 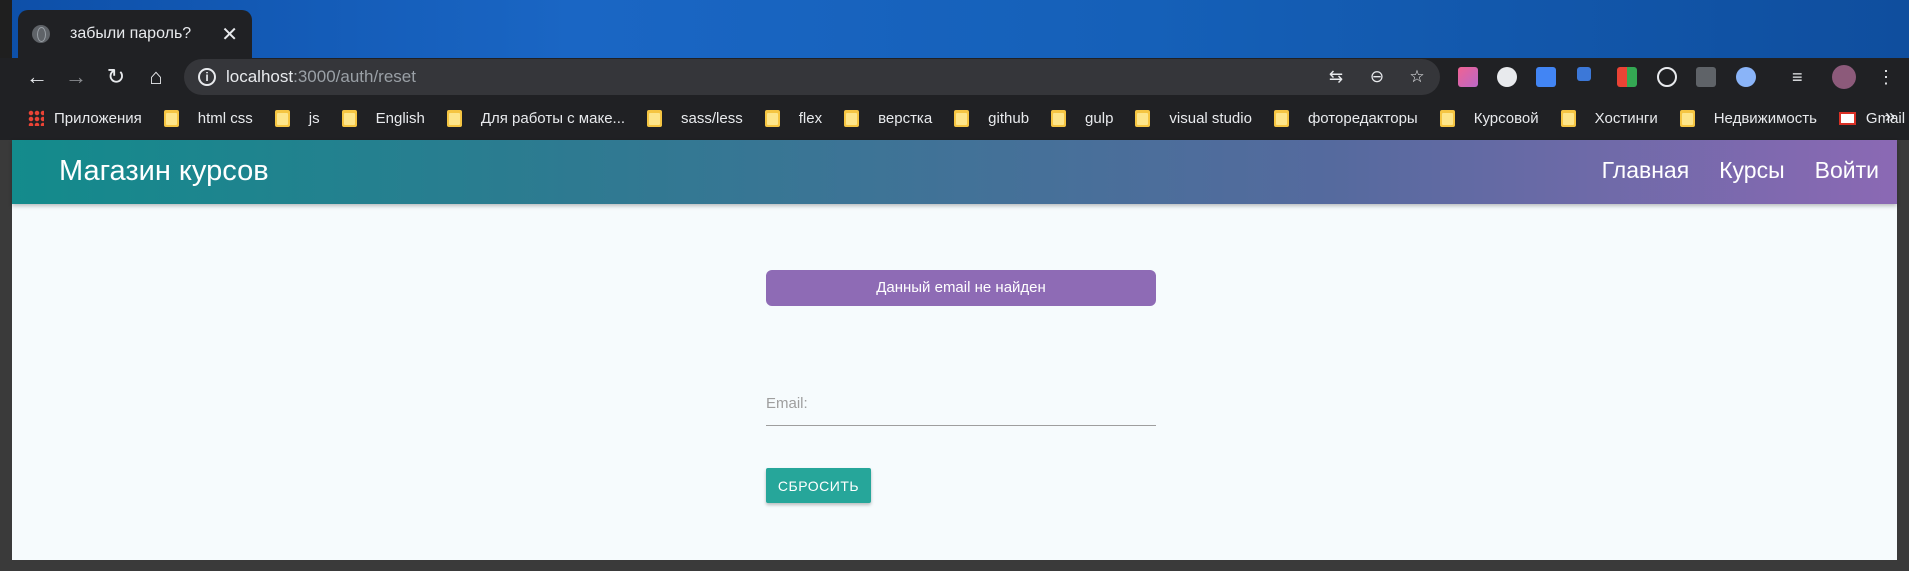 What do you see at coordinates (1646, 170) in the screenshot?
I see `nav-link-home: Главная` at bounding box center [1646, 170].